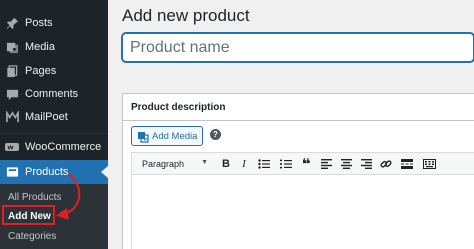 This screenshot has width=474, height=249. Describe the element at coordinates (175, 136) in the screenshot. I see `add-media-label: Add Media` at that location.